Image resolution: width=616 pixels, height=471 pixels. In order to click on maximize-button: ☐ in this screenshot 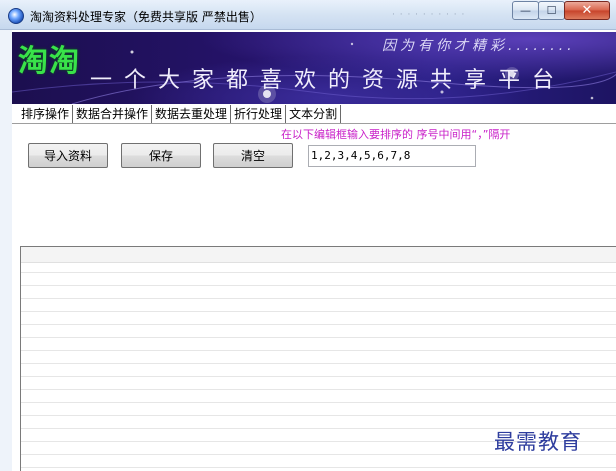, I will do `click(551, 10)`.